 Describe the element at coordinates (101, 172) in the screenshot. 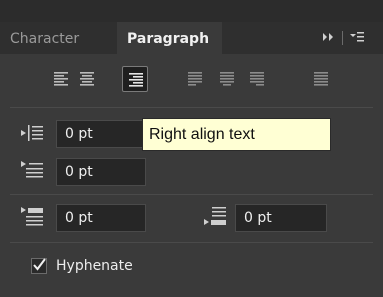

I see `first-line-indent-field: 0 pt` at that location.